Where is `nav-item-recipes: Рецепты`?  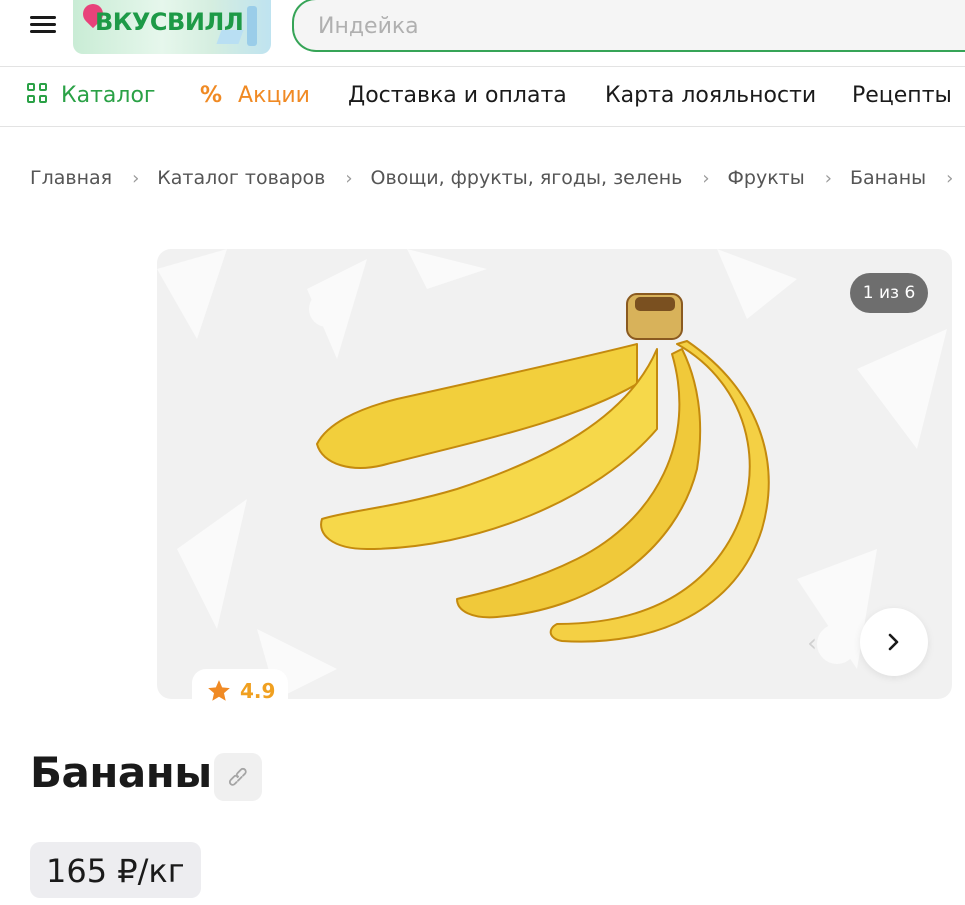
nav-item-recipes: Рецепты is located at coordinates (902, 95).